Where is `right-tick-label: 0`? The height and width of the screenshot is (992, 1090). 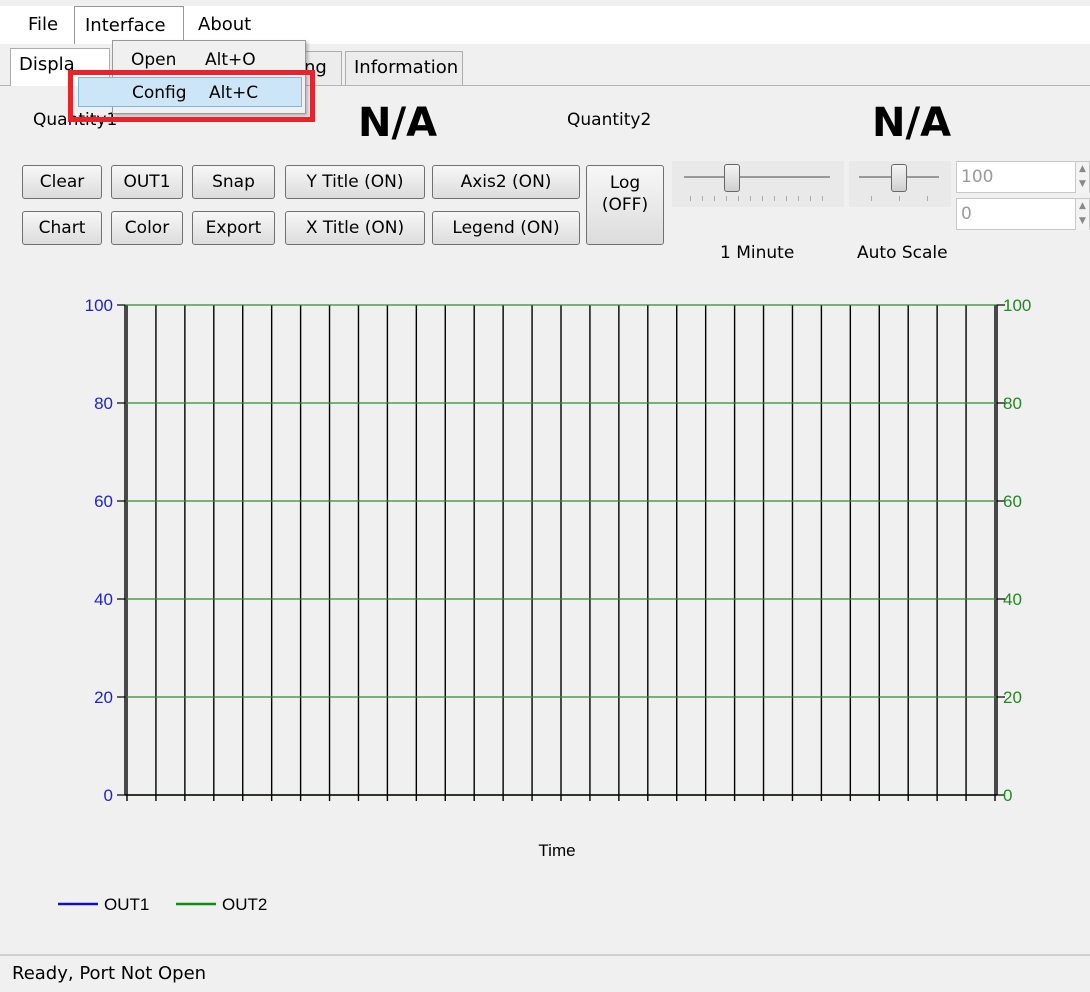
right-tick-label: 0 is located at coordinates (1007, 795).